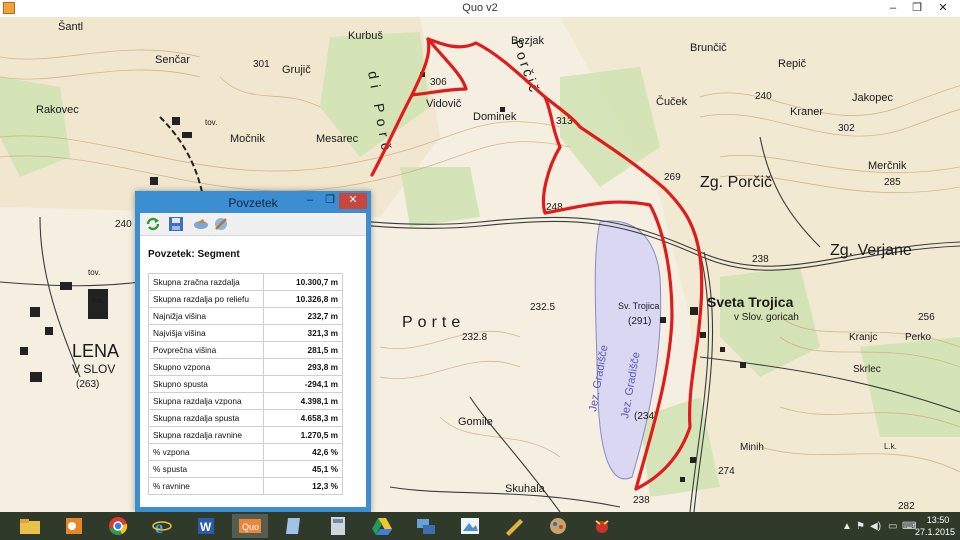 The height and width of the screenshot is (540, 960). Describe the element at coordinates (247, 139) in the screenshot. I see `place-label: Močnik` at that location.